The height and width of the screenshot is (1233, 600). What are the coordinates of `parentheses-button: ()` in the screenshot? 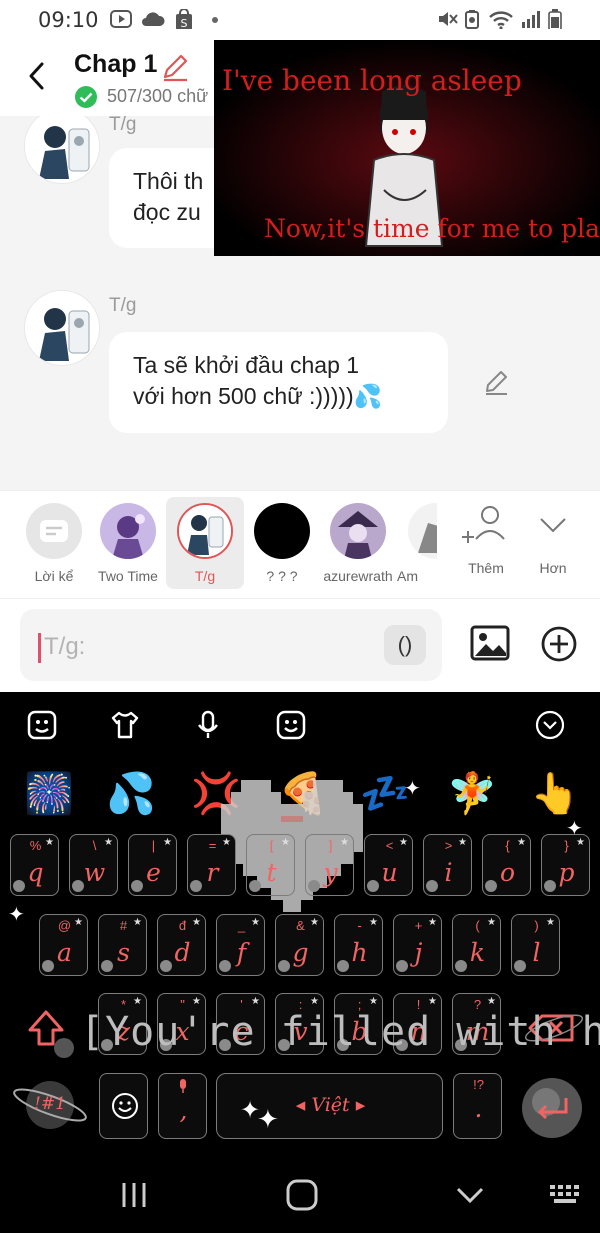 It's located at (405, 645).